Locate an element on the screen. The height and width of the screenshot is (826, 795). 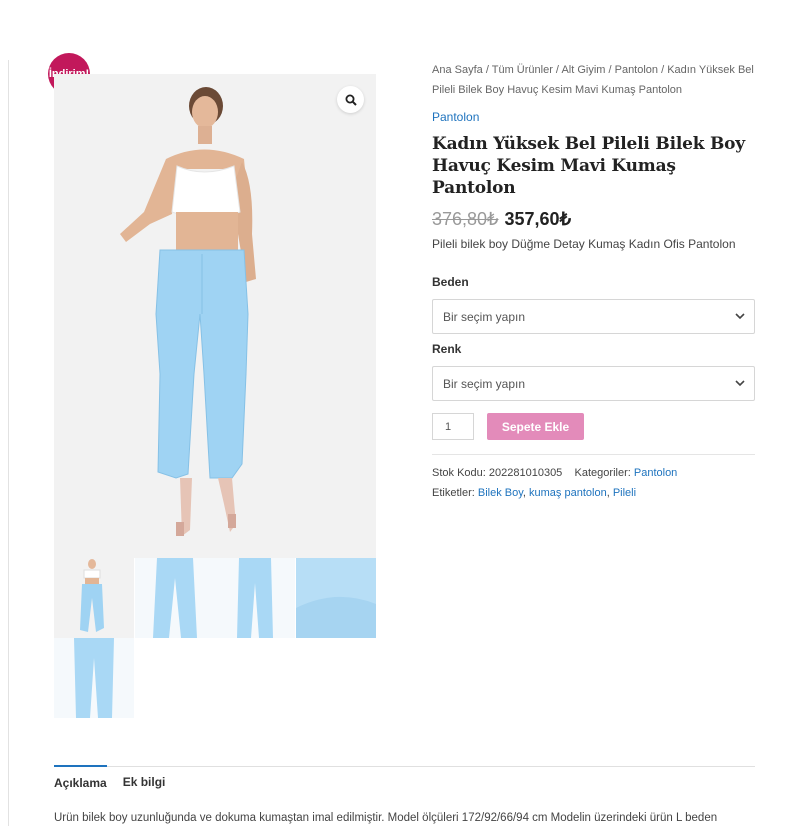
tag-link: kumaş pantolon is located at coordinates (568, 493).